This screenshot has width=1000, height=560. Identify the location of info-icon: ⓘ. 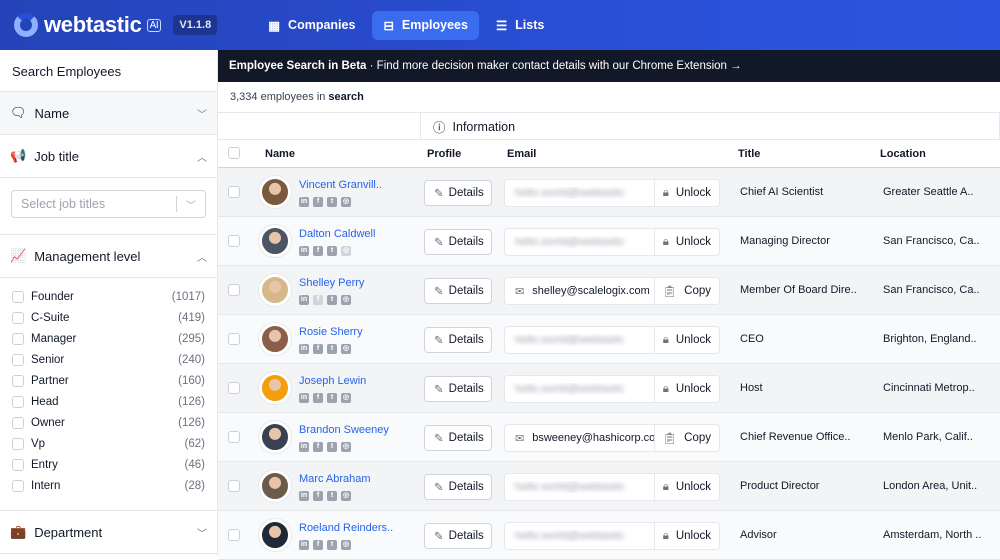
(439, 128).